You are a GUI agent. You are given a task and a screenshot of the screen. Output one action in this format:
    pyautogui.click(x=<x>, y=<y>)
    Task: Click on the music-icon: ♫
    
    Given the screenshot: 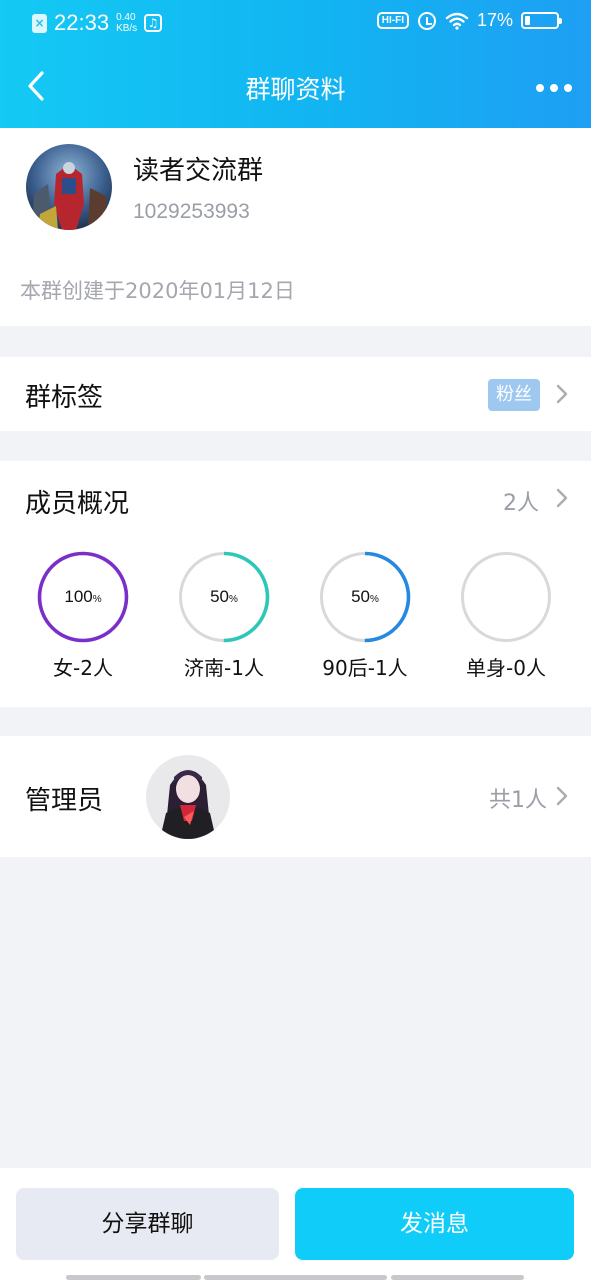 What is the action you would take?
    pyautogui.click(x=153, y=23)
    